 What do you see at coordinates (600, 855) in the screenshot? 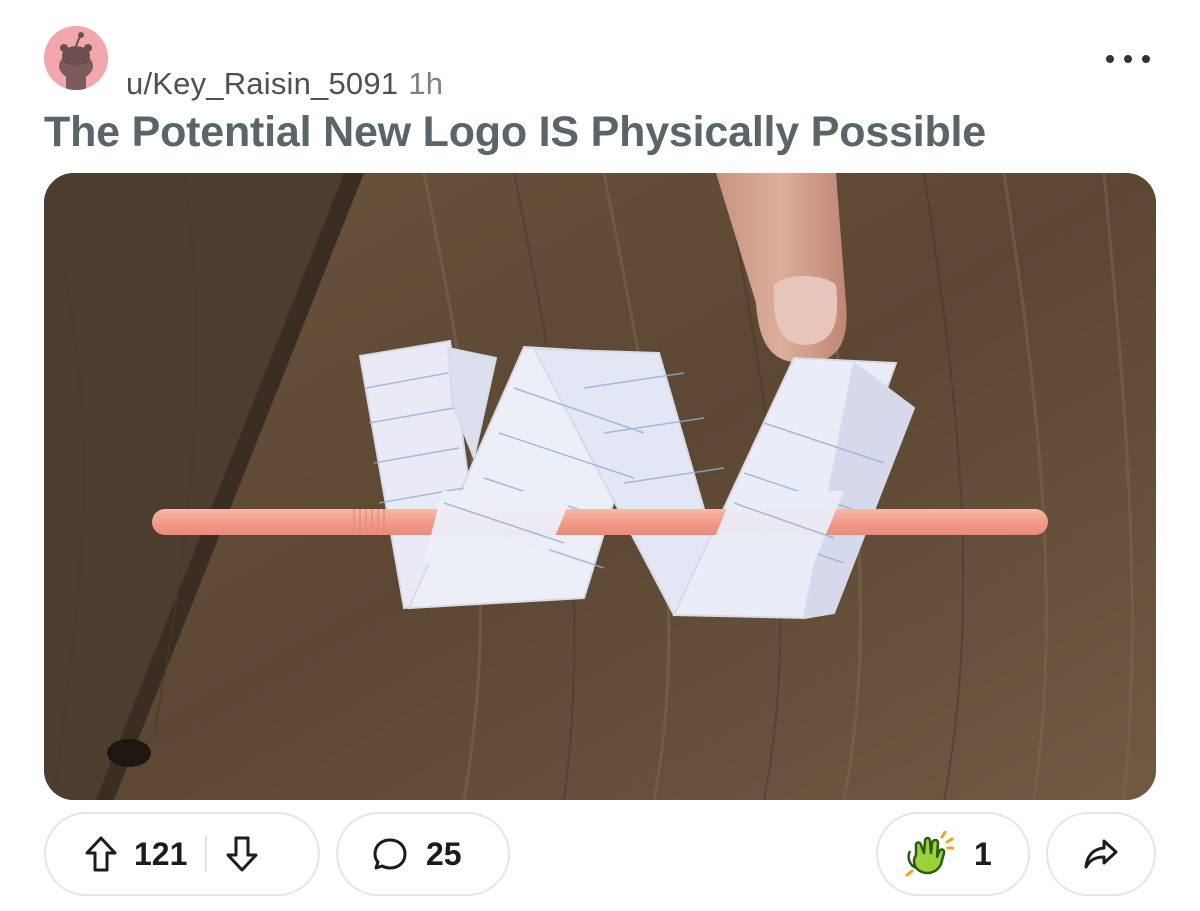
I see `post-actions: 121 25 1` at bounding box center [600, 855].